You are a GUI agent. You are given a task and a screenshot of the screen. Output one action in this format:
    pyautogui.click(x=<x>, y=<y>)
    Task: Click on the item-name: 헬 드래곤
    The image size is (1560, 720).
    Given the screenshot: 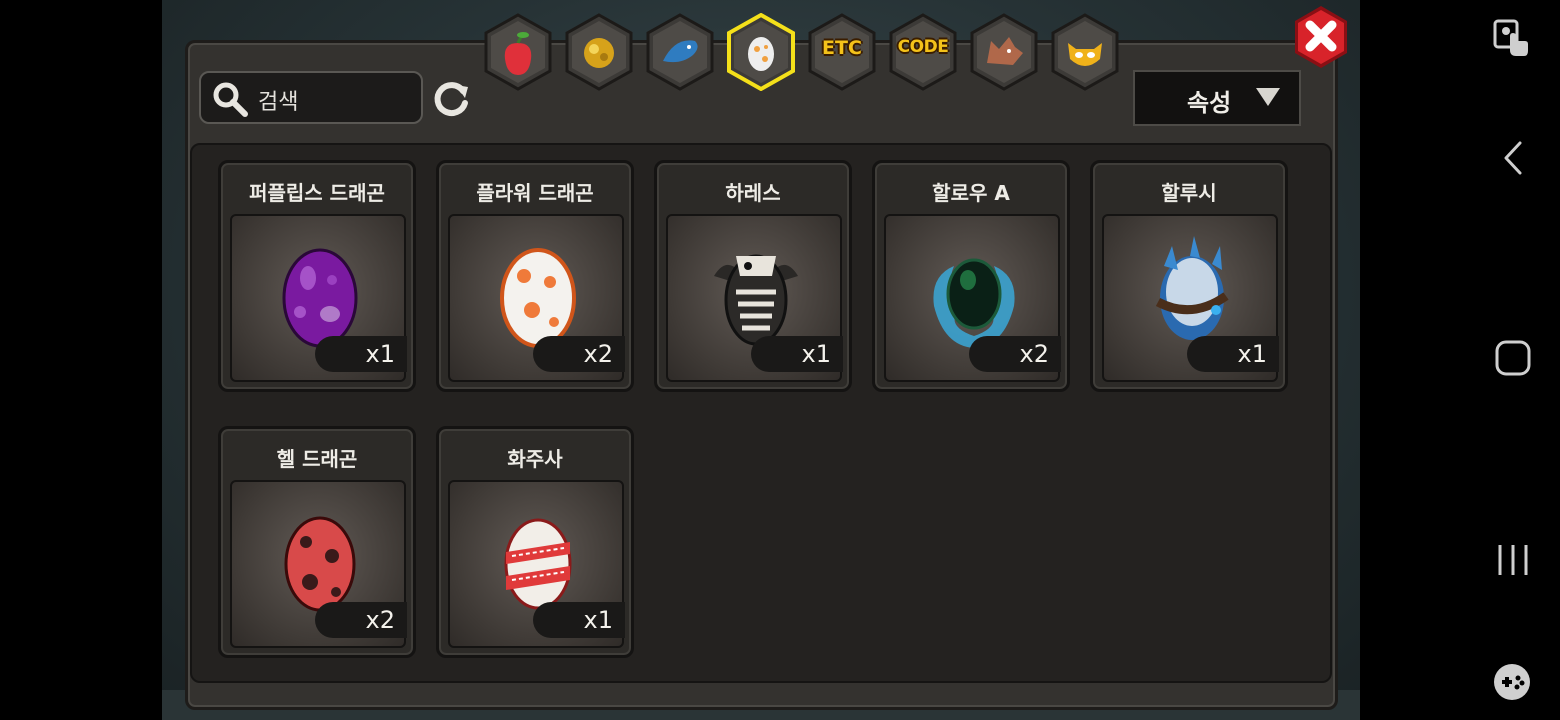 What is the action you would take?
    pyautogui.click(x=317, y=459)
    